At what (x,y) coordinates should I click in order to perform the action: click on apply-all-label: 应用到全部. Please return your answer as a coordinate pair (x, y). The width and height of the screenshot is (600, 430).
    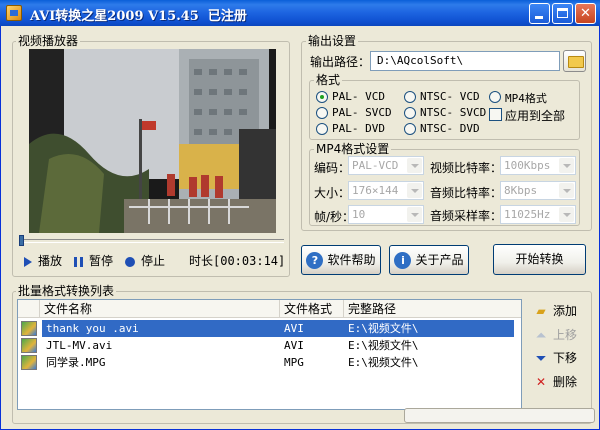
    Looking at the image, I should click on (535, 116).